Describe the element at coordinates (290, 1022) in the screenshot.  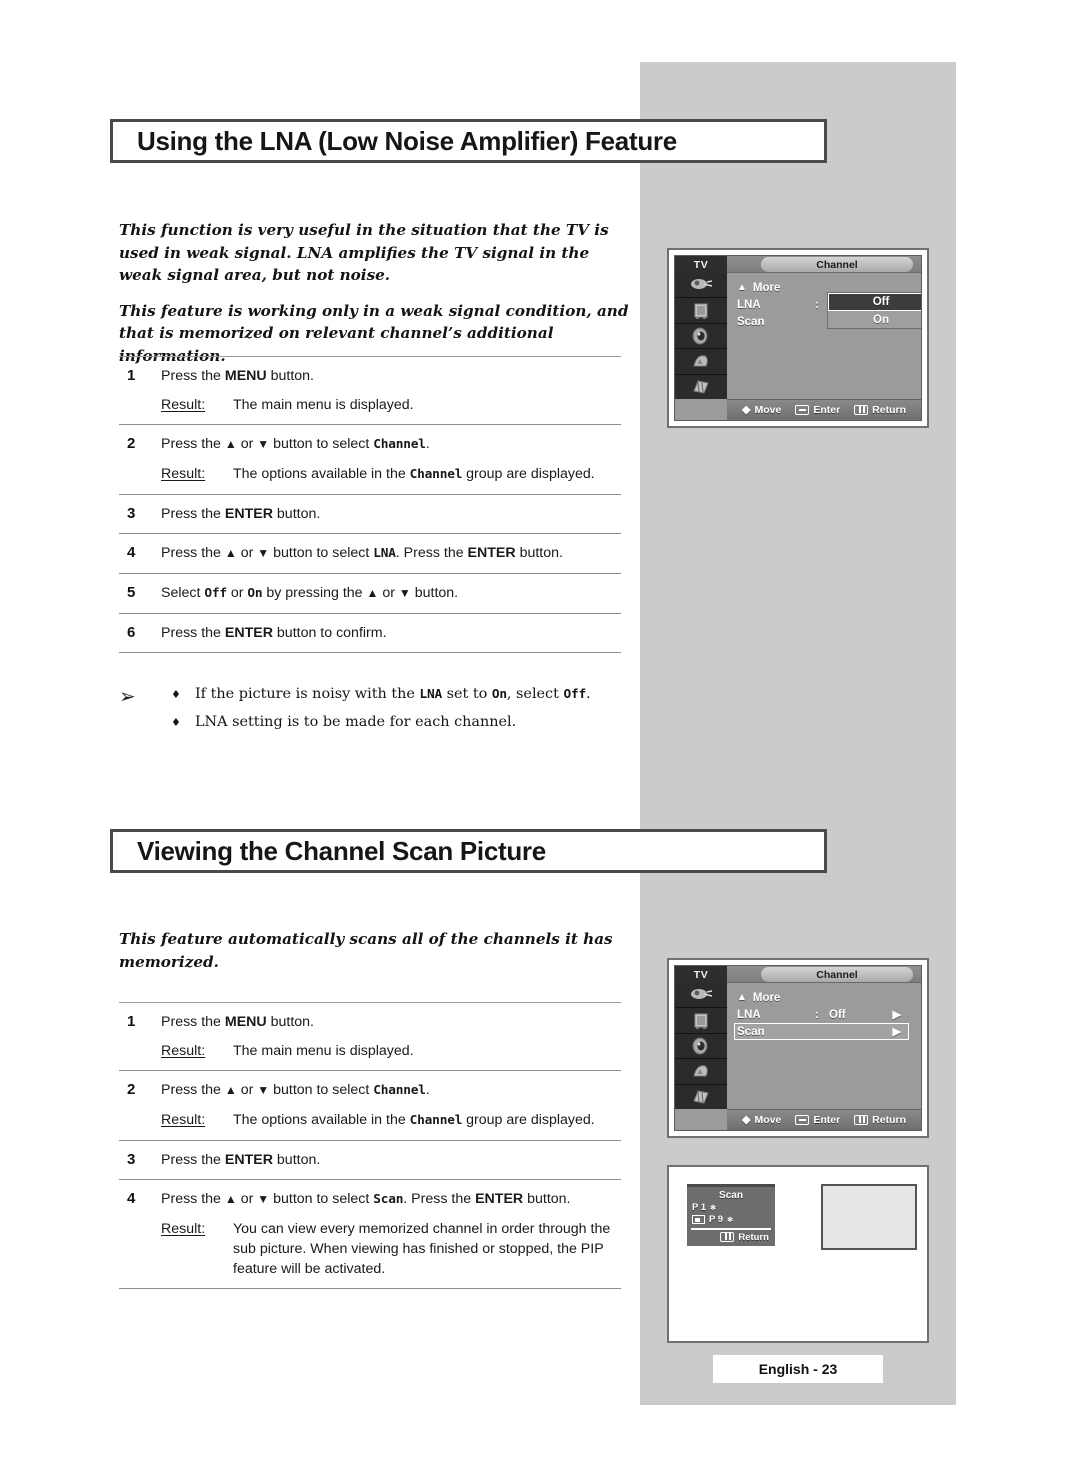
I see `step-text-run: button.` at that location.